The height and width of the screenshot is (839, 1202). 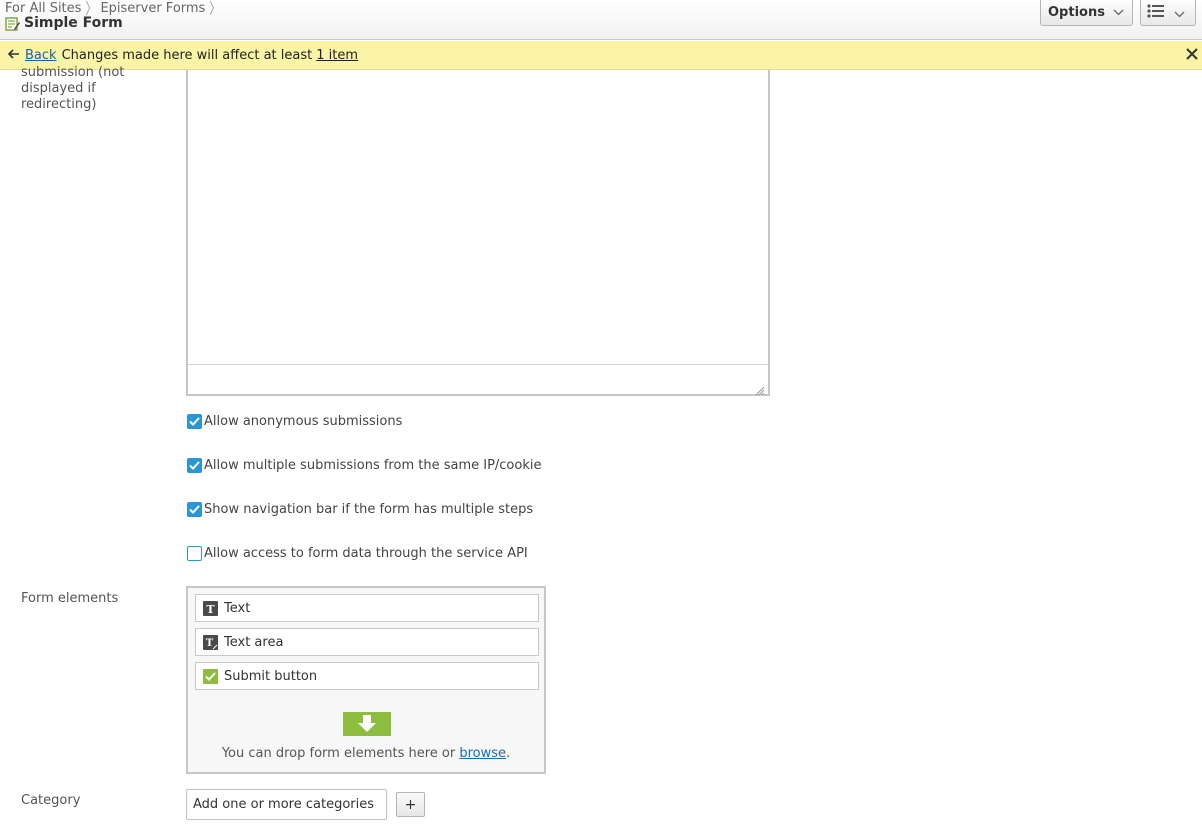 What do you see at coordinates (152, 8) in the screenshot?
I see `breadcrumb-item-episerver-forms: Episerver Forms` at bounding box center [152, 8].